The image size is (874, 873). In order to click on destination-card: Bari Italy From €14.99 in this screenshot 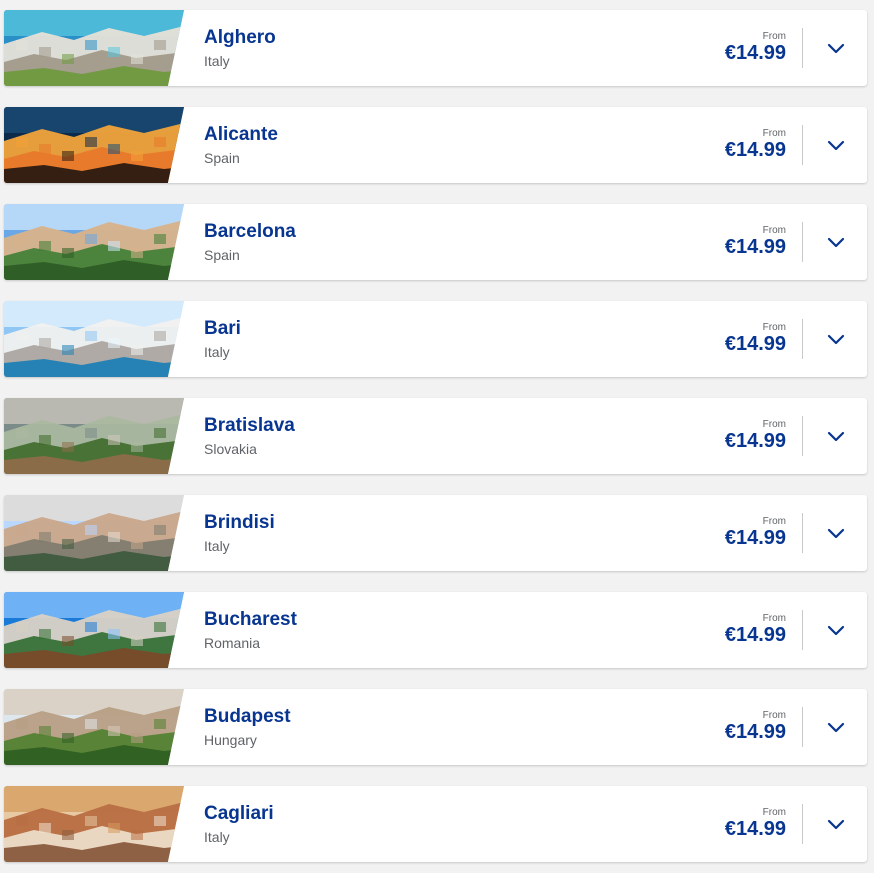, I will do `click(435, 339)`.